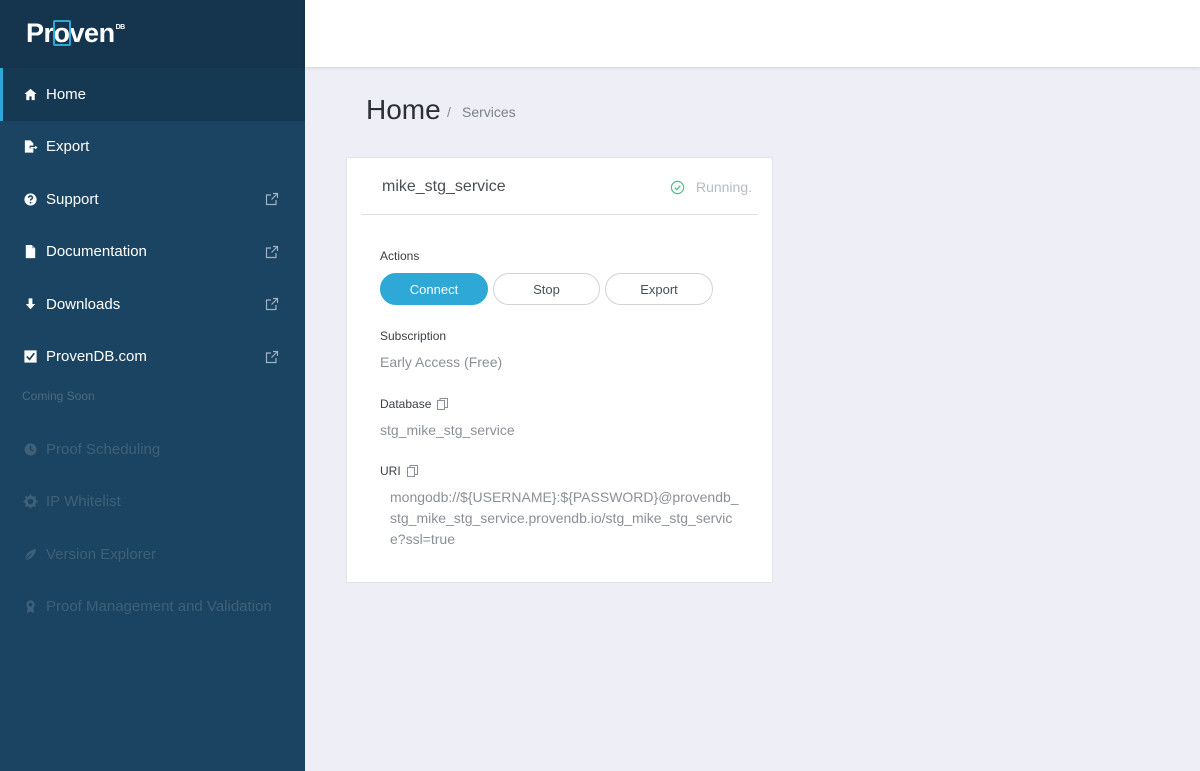  Describe the element at coordinates (489, 112) in the screenshot. I see `breadcrumb-services: Services` at that location.